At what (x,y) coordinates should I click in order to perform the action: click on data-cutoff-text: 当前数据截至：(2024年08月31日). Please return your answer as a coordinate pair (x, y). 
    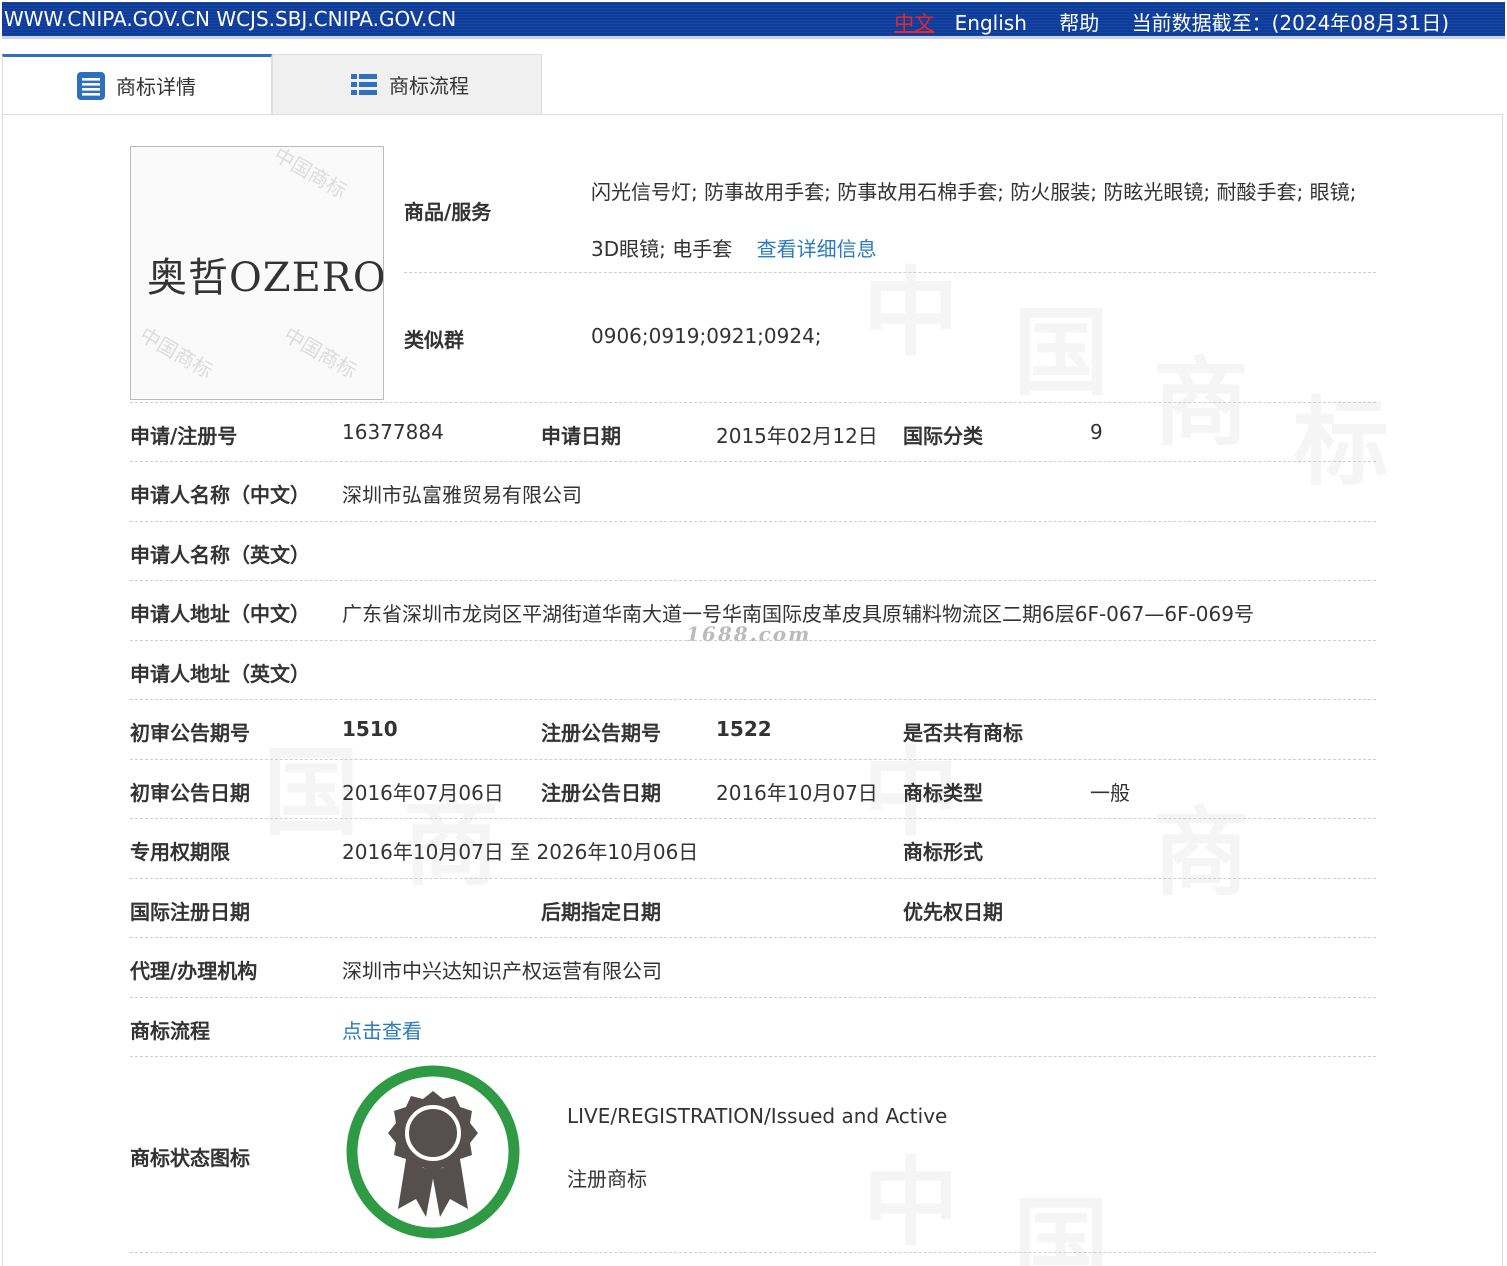
    Looking at the image, I should click on (1290, 23).